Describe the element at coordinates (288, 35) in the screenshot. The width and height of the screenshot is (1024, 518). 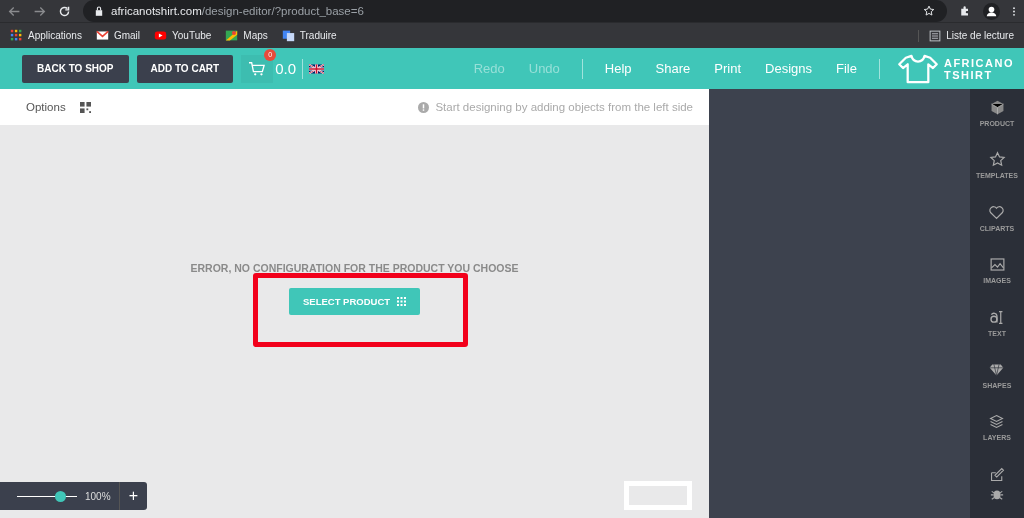
I see `translate-icon` at that location.